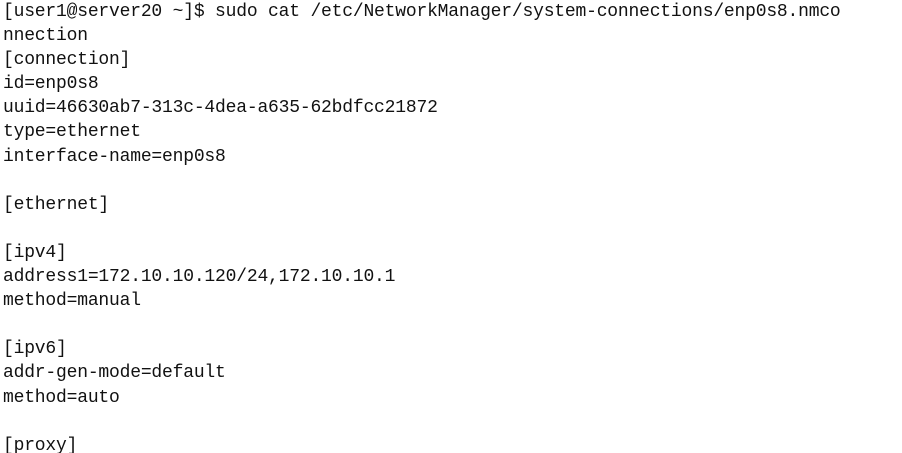  Describe the element at coordinates (45, 36) in the screenshot. I see `output-line-wrapped: nnection` at that location.